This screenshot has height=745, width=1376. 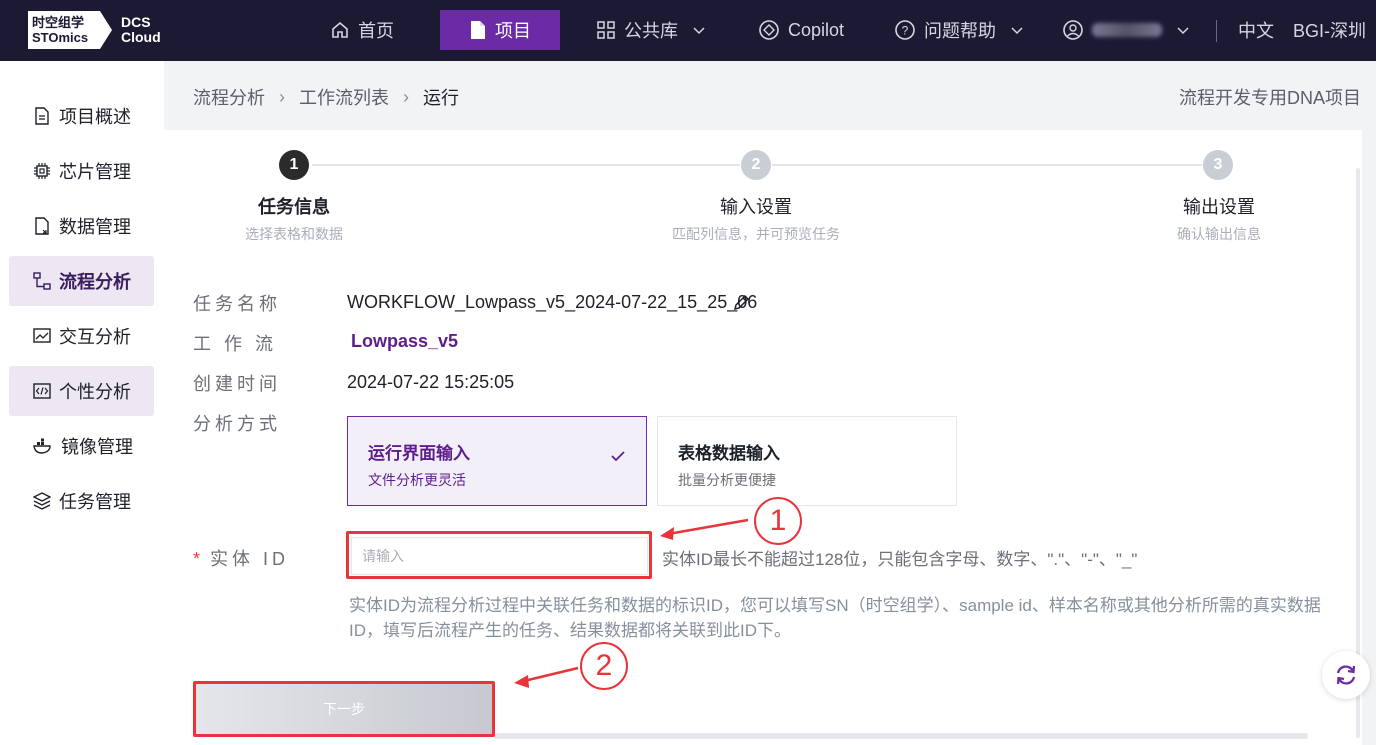 What do you see at coordinates (42, 391) in the screenshot?
I see `code-icon` at bounding box center [42, 391].